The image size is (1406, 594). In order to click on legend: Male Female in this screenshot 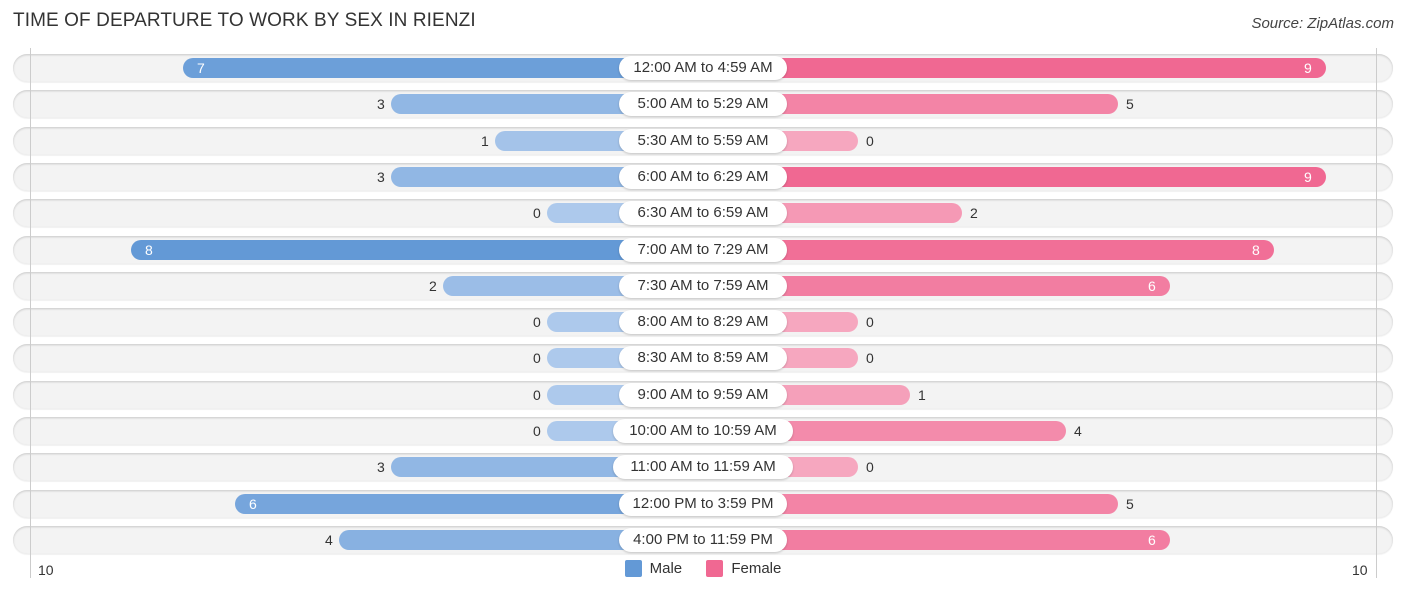, I will do `click(703, 570)`.